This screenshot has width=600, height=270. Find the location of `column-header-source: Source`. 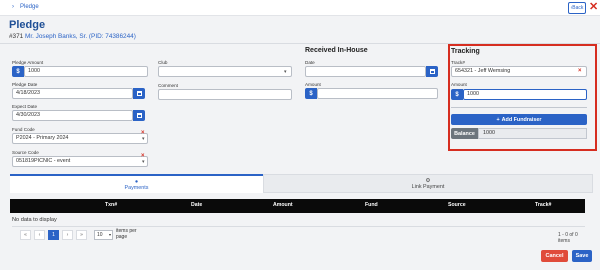

column-header-source: Source is located at coordinates (457, 205).